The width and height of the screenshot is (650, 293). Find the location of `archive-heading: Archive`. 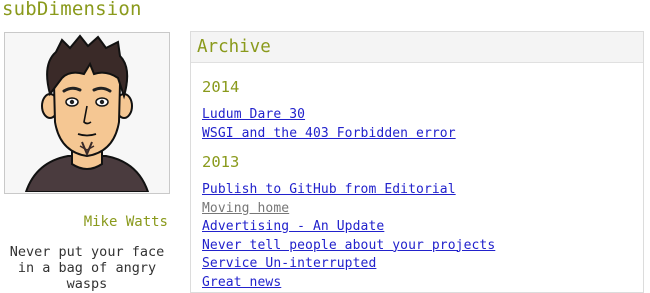

archive-heading: Archive is located at coordinates (417, 47).